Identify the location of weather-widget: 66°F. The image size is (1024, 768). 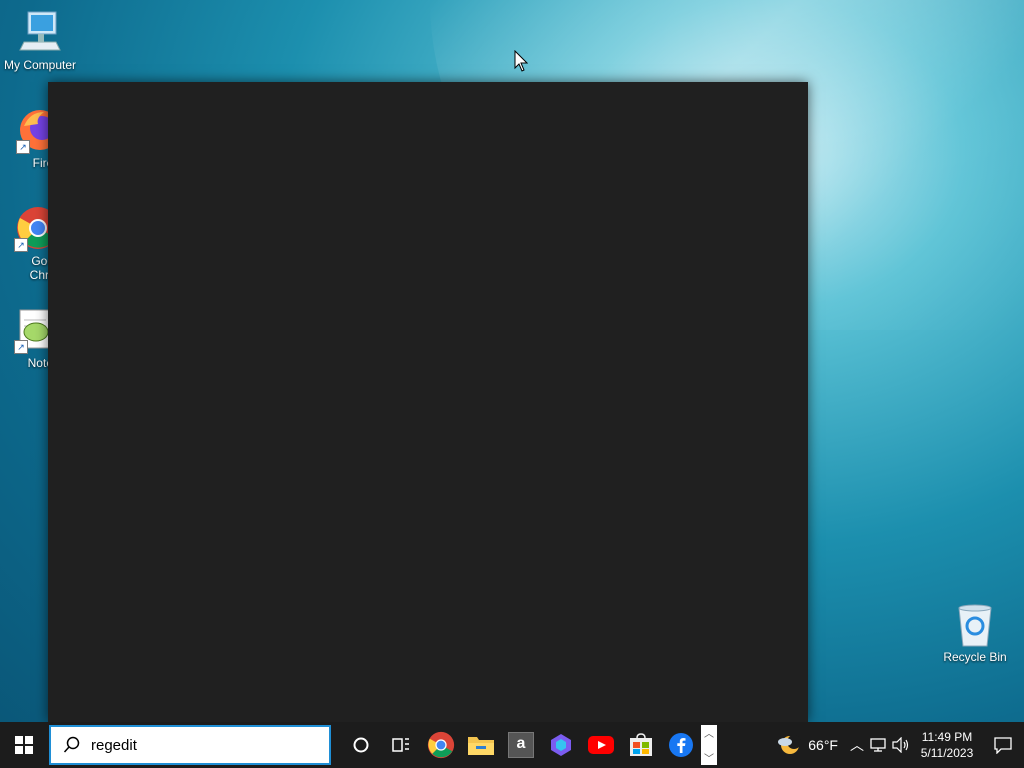
(807, 745).